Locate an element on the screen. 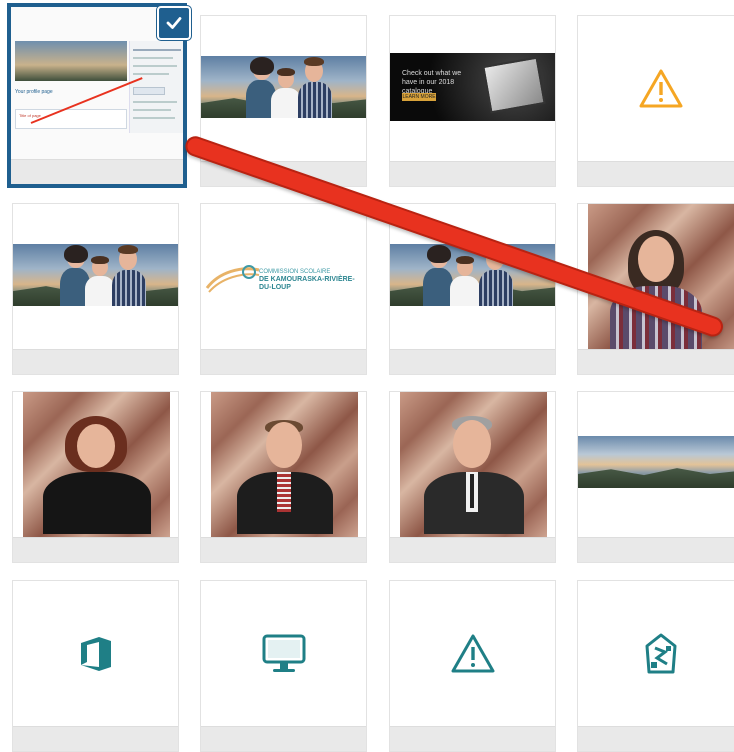  mini-sidebar is located at coordinates (156, 87).